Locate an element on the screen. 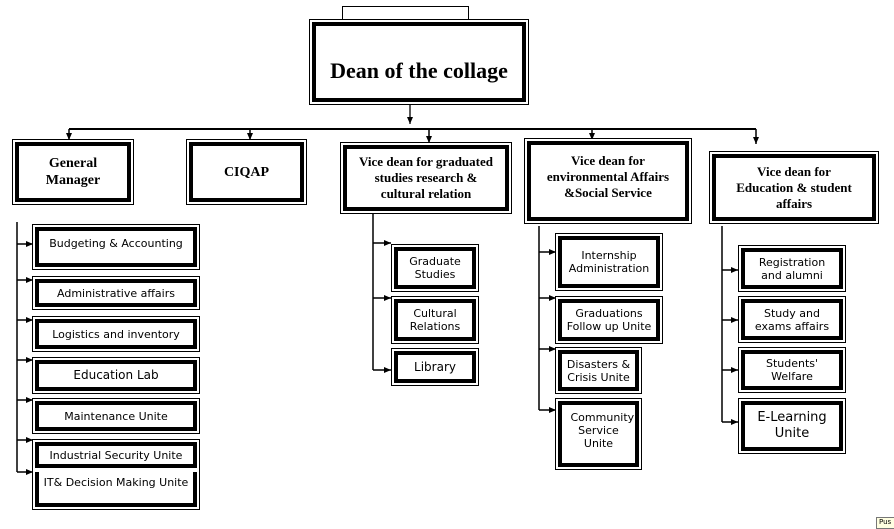 This screenshot has height=529, width=894. unit-label: Education Lab is located at coordinates (116, 375).